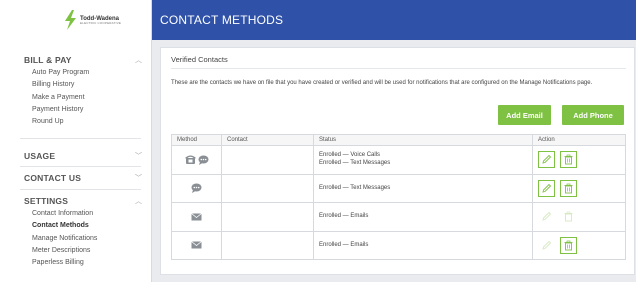 The width and height of the screenshot is (636, 282). Describe the element at coordinates (48, 60) in the screenshot. I see `nav-header-label: BILL & PAY` at that location.